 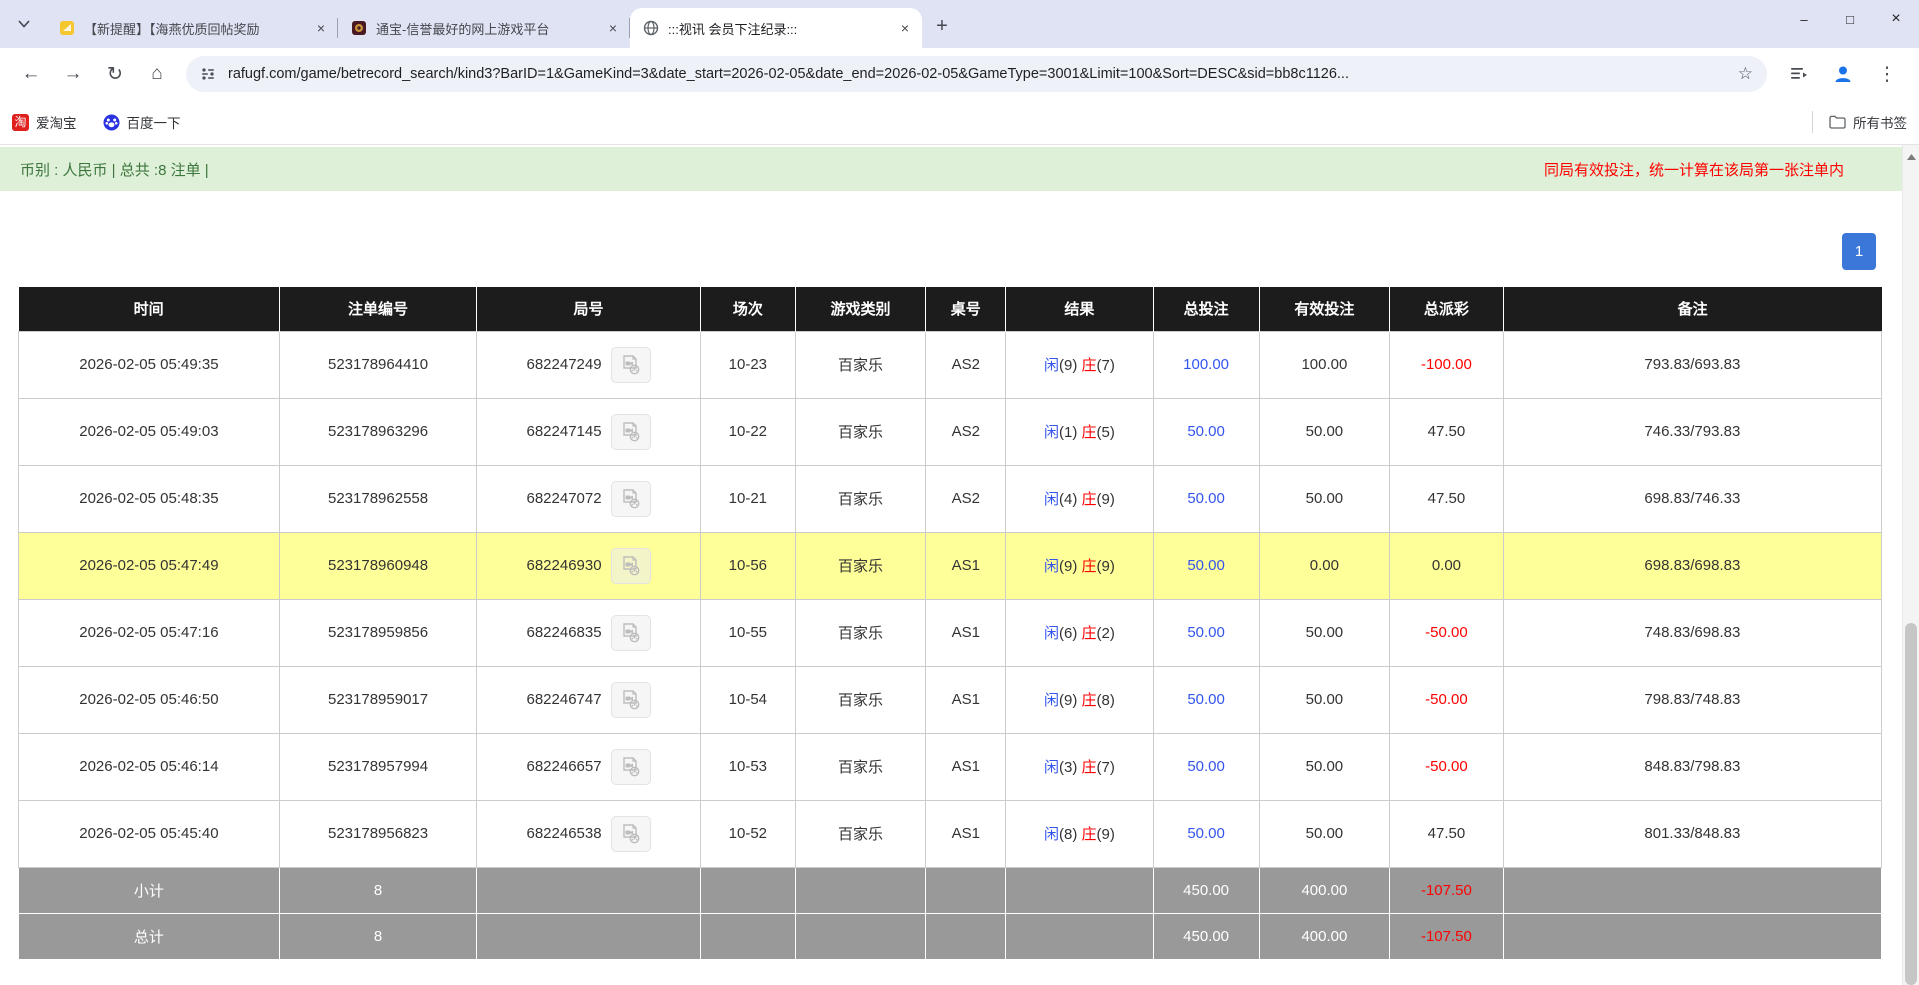 I want to click on all-bookmarks-button: 所有书签, so click(x=1868, y=122).